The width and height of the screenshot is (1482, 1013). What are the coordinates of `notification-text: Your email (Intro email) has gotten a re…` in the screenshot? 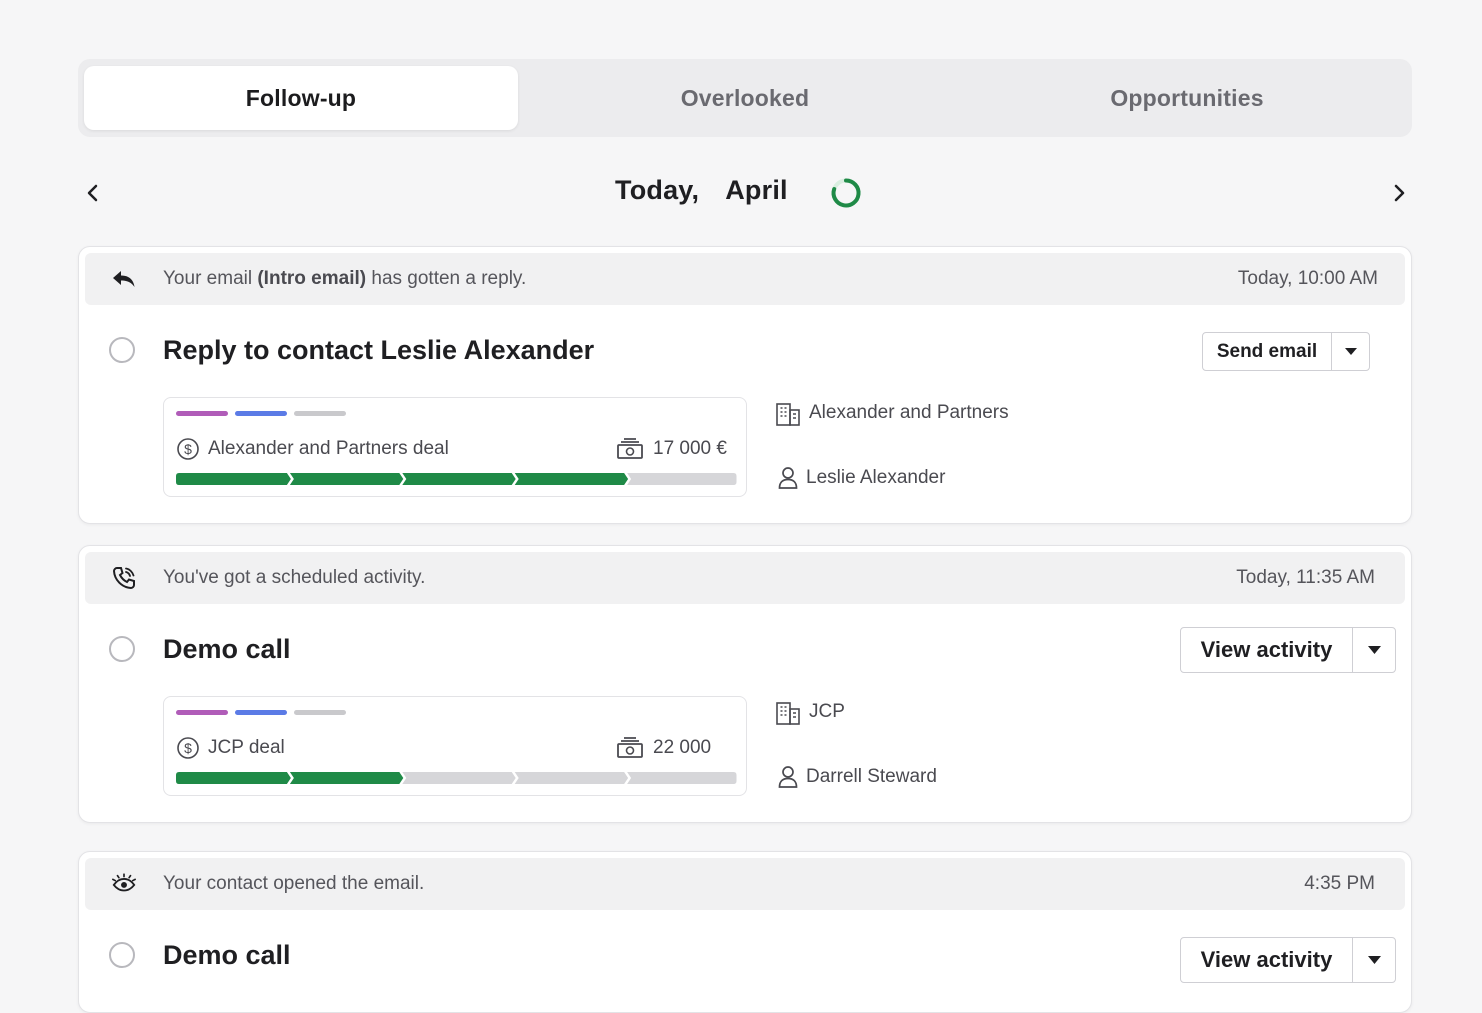 It's located at (345, 278).